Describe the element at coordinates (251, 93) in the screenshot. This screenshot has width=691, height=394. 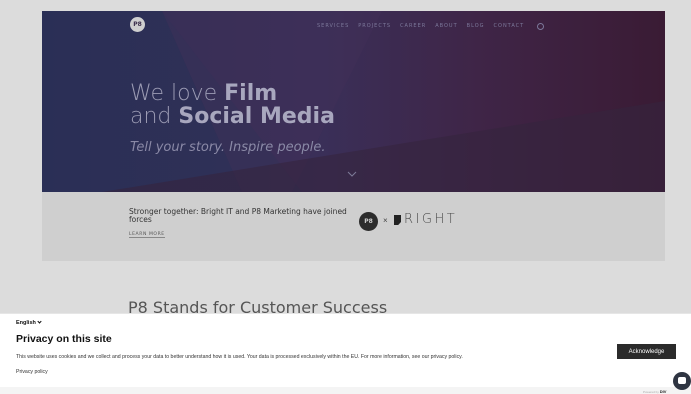
I see `headline-line1-bold: Film` at that location.